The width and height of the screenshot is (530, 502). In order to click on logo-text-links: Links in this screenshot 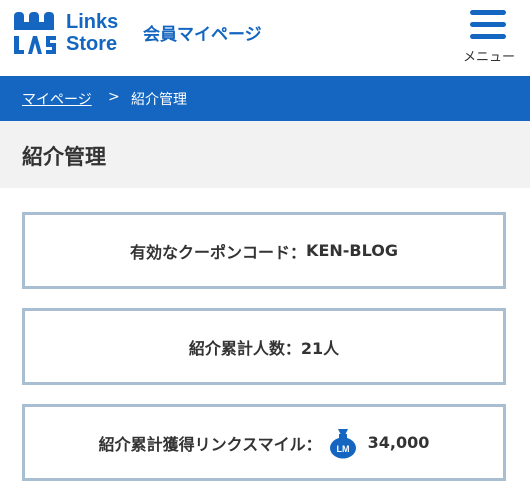, I will do `click(92, 22)`.